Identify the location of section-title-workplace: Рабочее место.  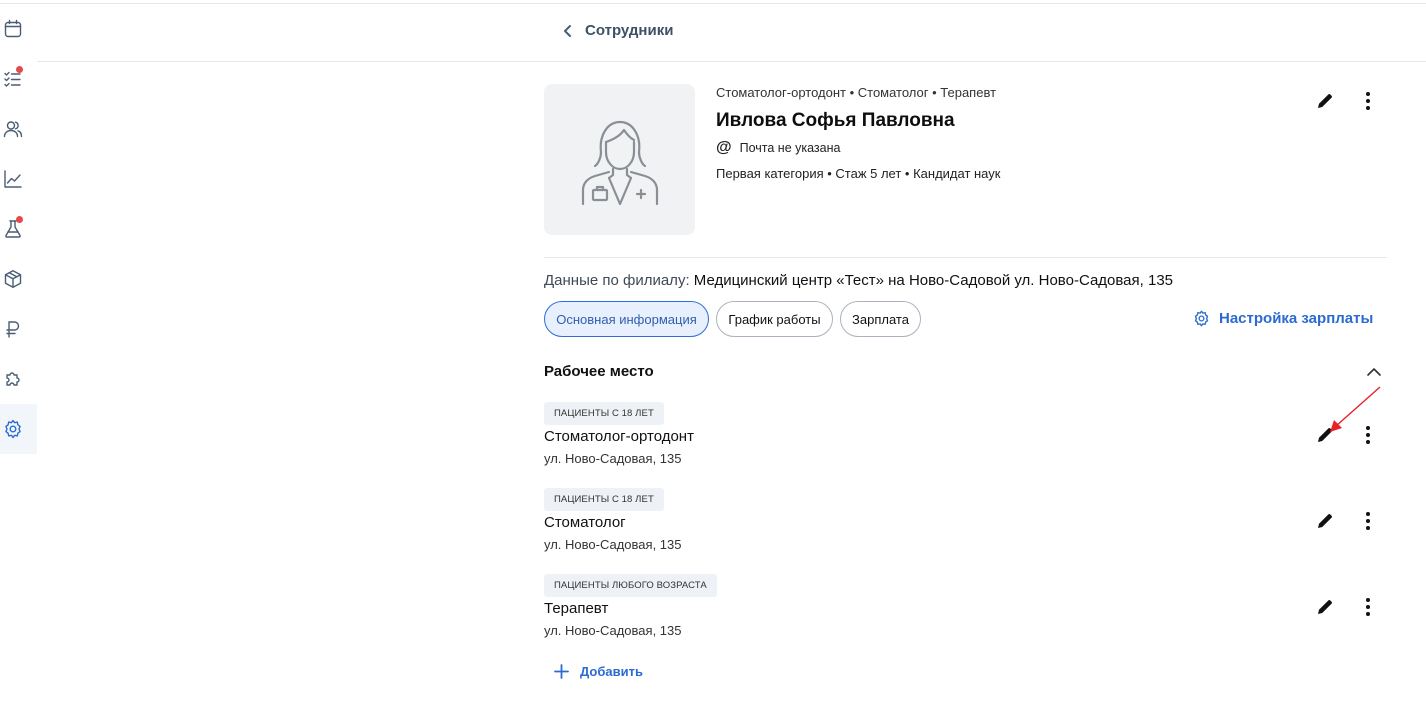
(599, 371).